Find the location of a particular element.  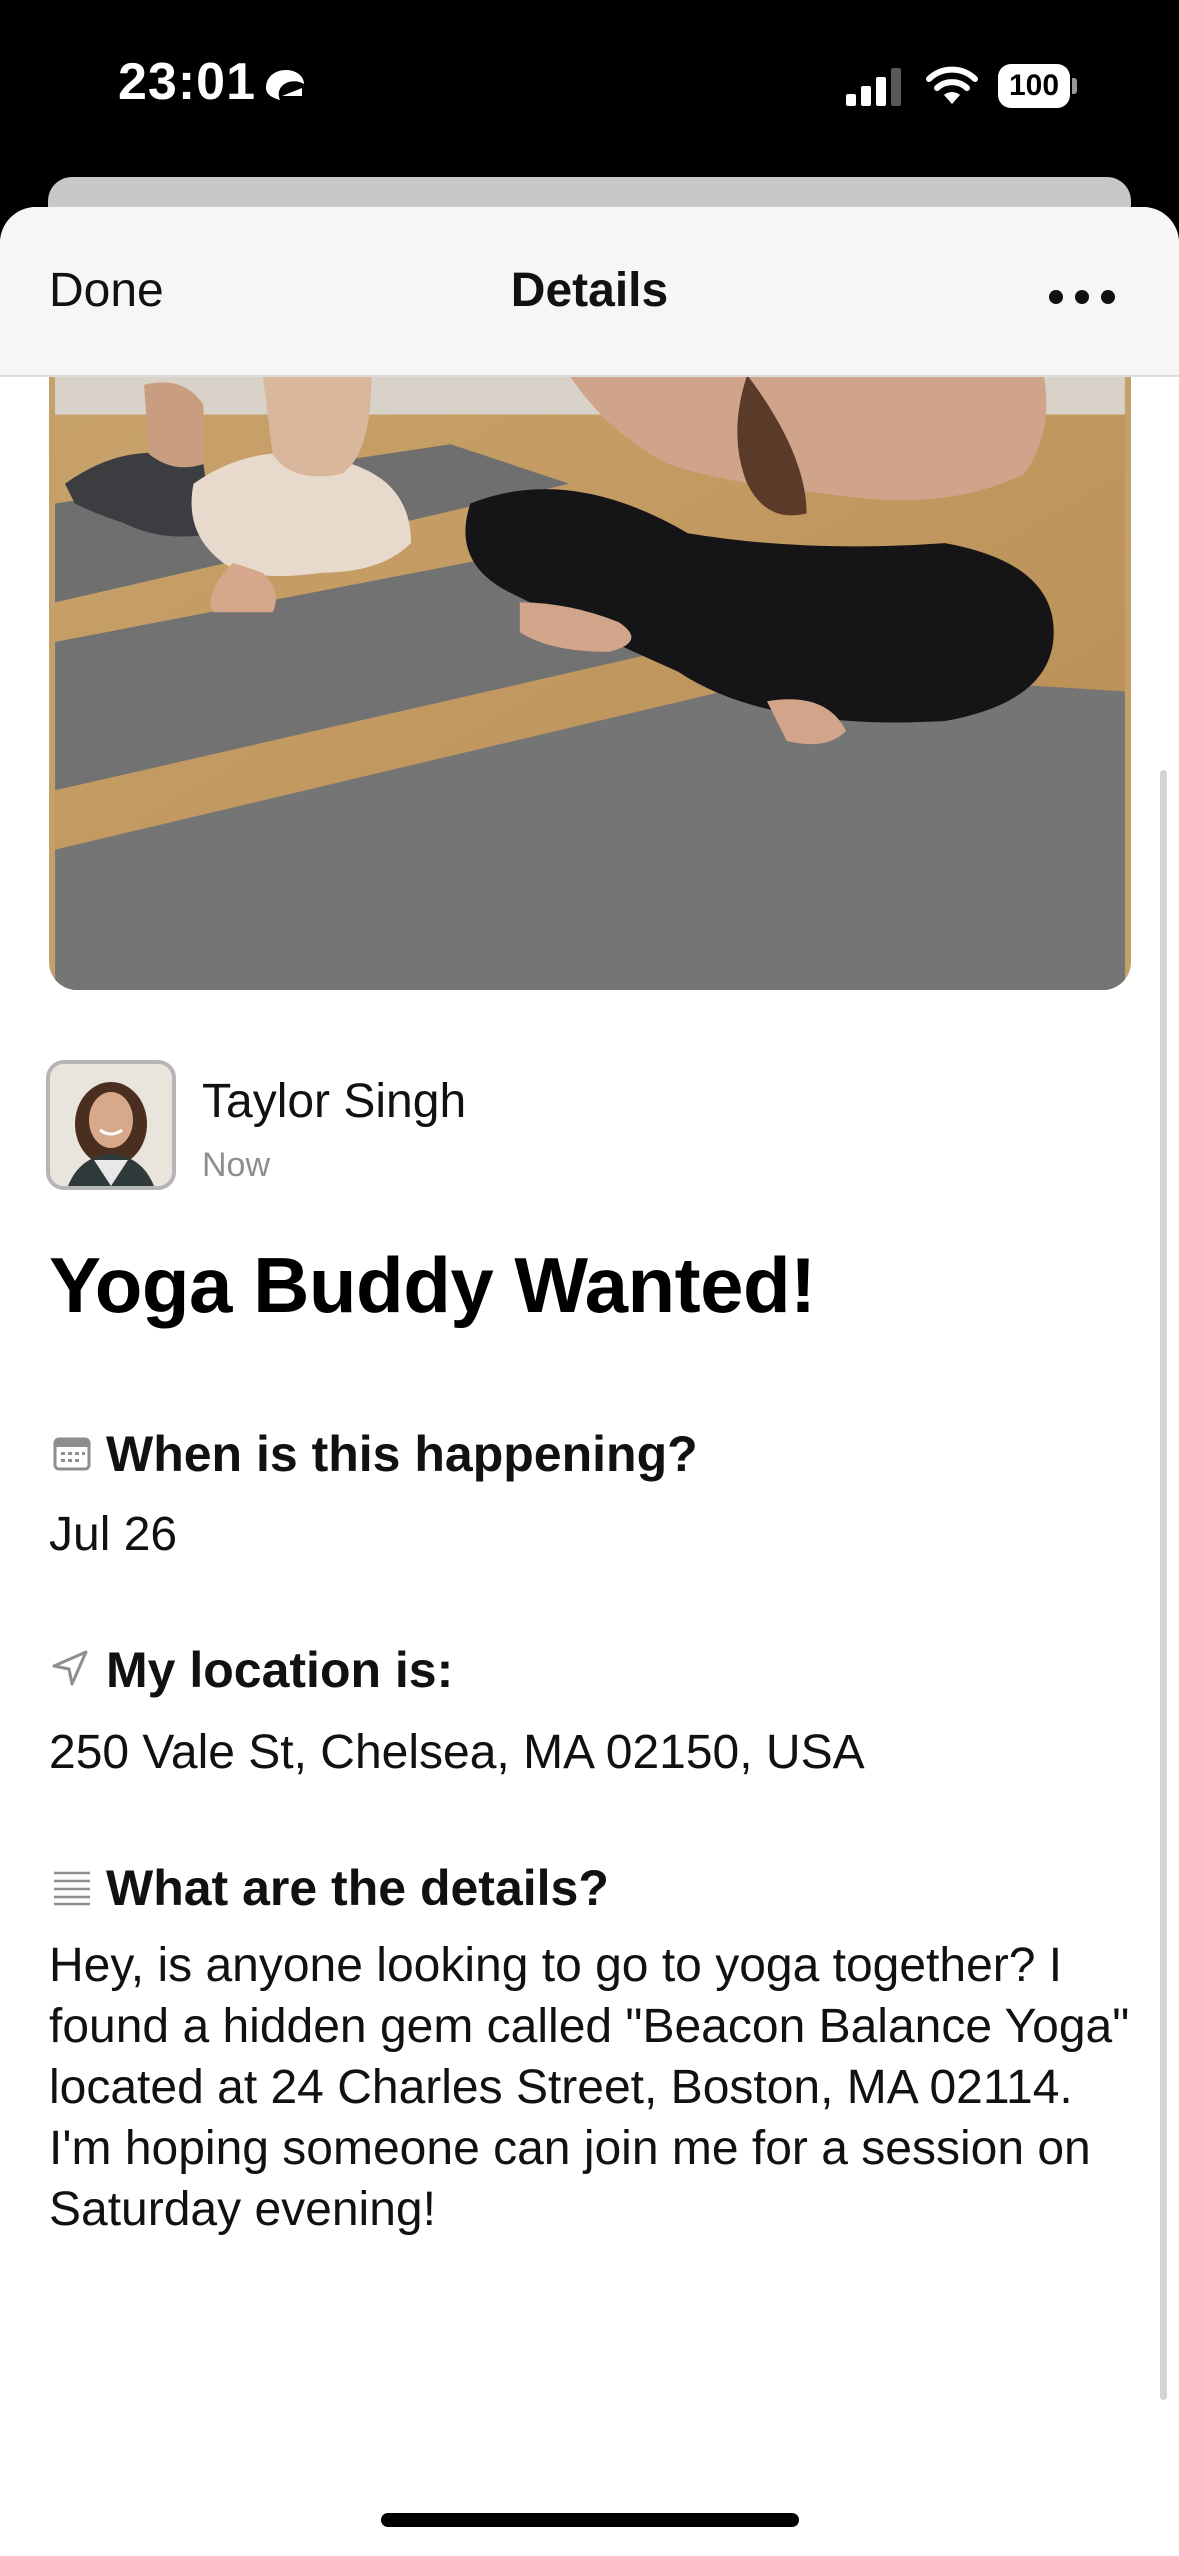

post-title: Yoga Buddy Wanted! is located at coordinates (432, 1285).